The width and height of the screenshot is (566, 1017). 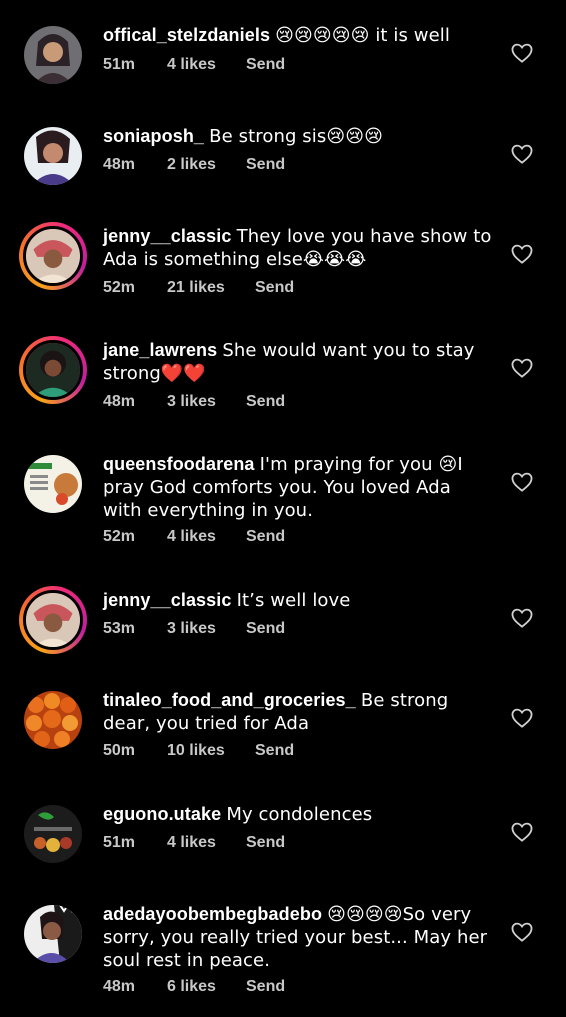 I want to click on comment-meta: 48m 2 likes Send, so click(x=194, y=165).